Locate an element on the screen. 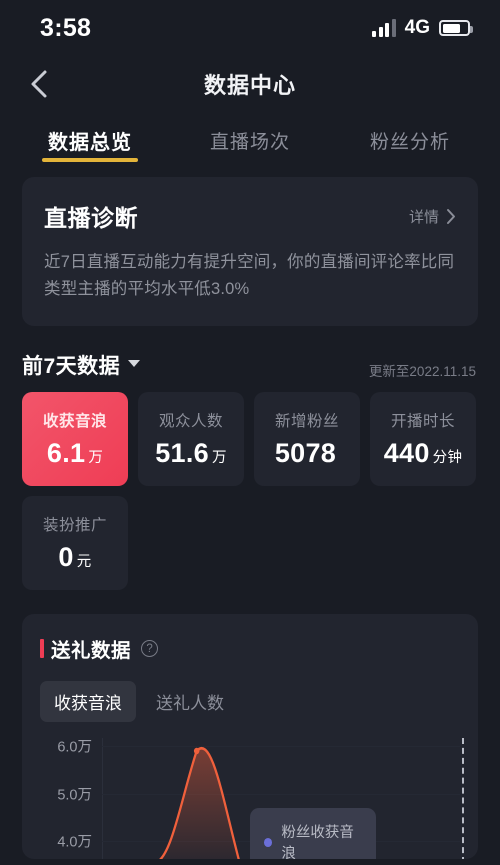 The width and height of the screenshot is (500, 865). stat-card-decoration-promo: 装扮推广 0 元 is located at coordinates (75, 543).